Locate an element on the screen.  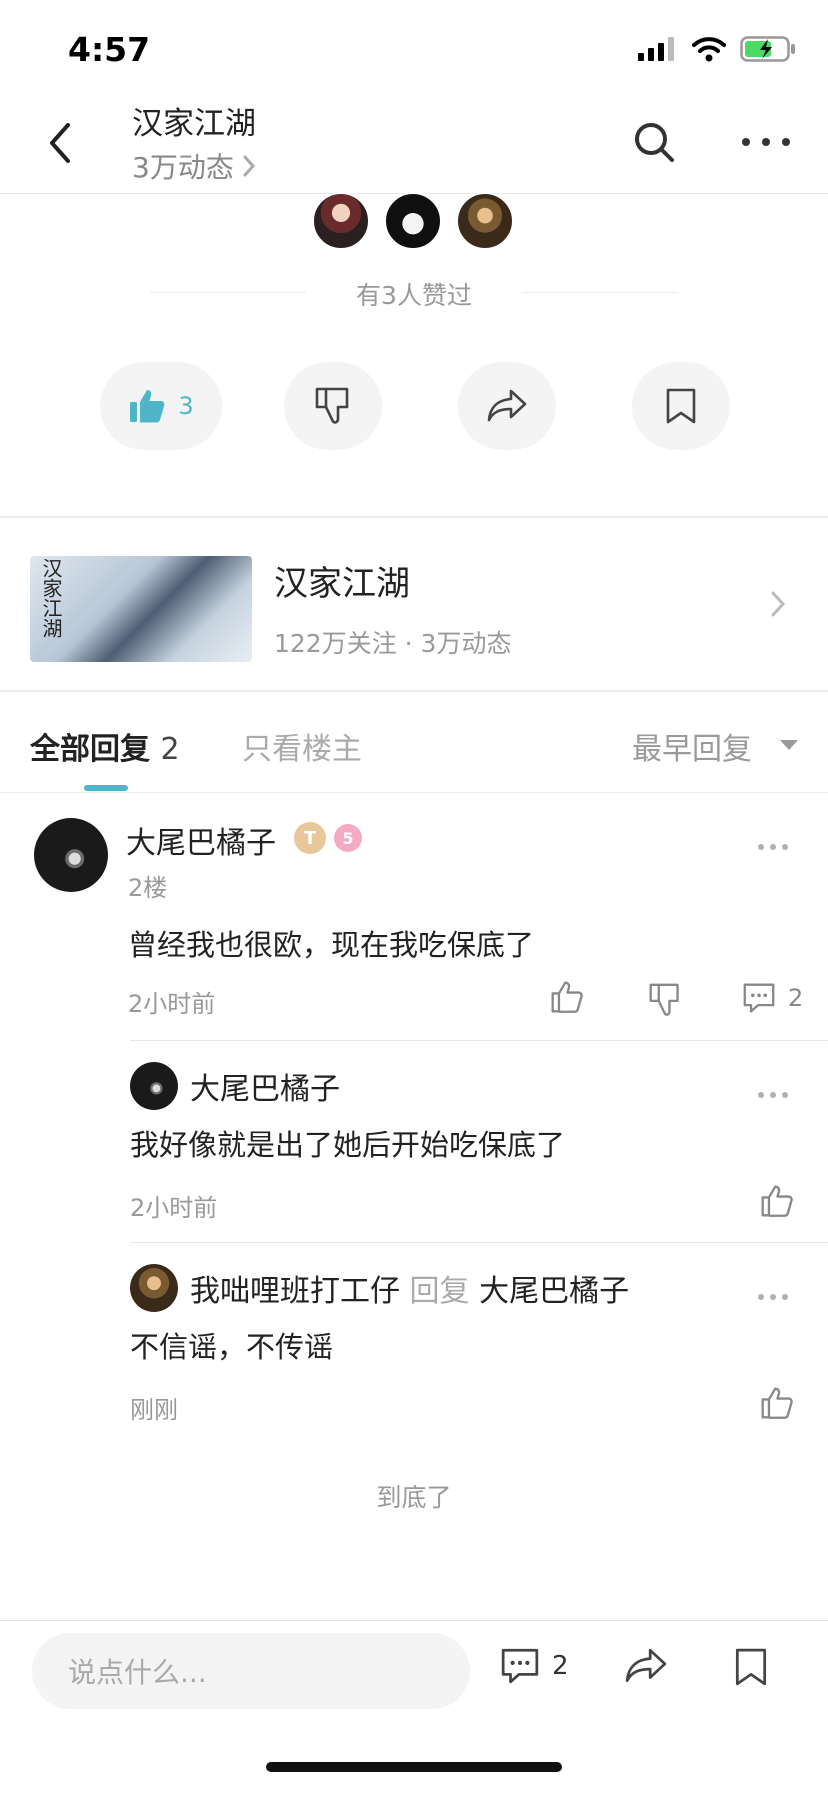
end-of-list-text: 到底了 is located at coordinates (414, 1497).